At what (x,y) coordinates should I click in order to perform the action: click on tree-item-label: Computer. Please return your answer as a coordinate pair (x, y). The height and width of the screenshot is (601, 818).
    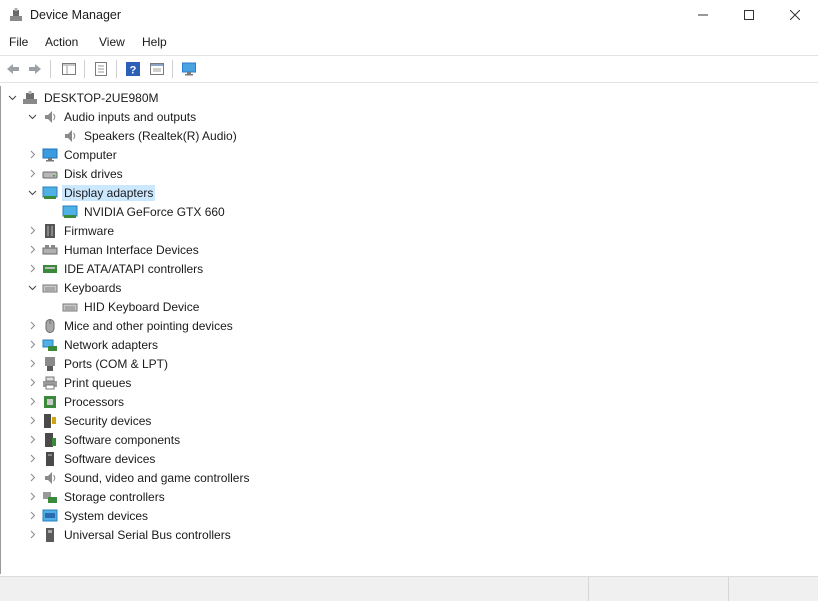
    Looking at the image, I should click on (90, 154).